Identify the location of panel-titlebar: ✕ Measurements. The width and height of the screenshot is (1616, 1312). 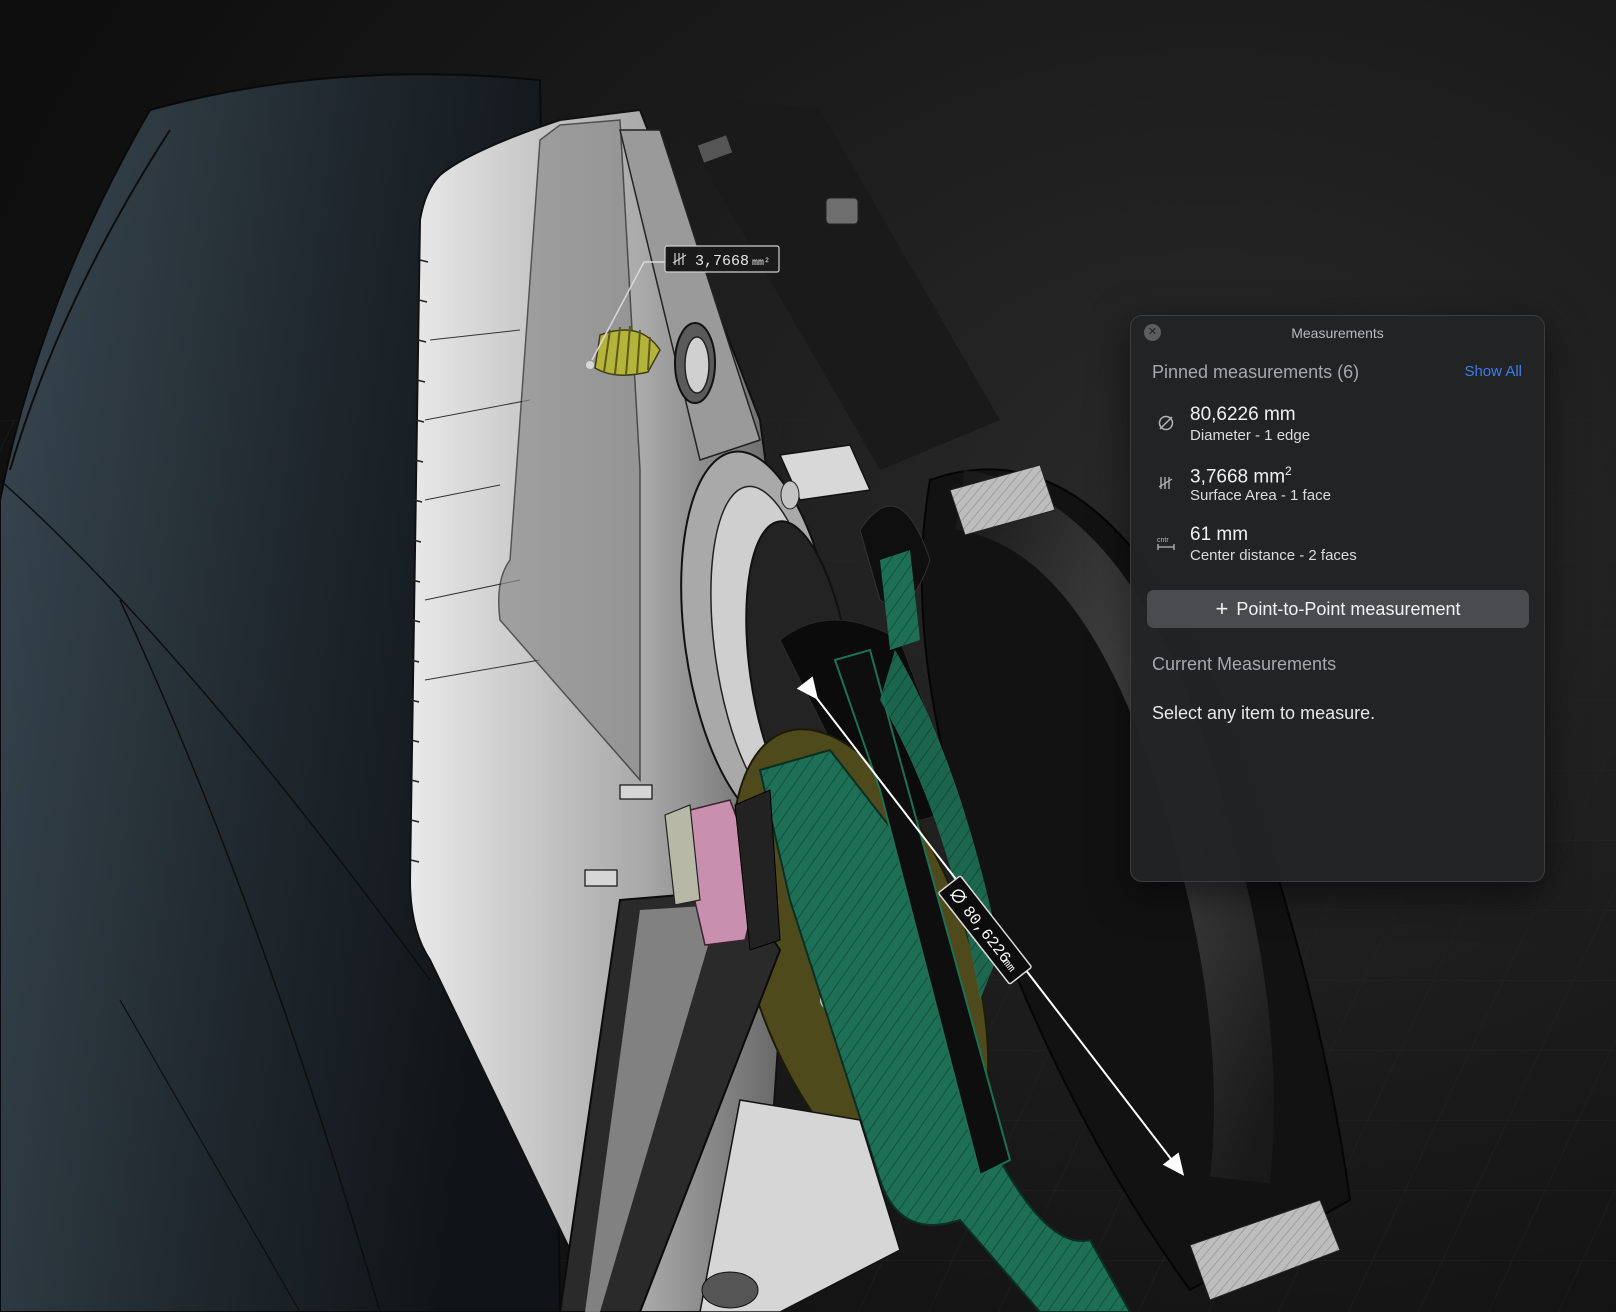
(1337, 333).